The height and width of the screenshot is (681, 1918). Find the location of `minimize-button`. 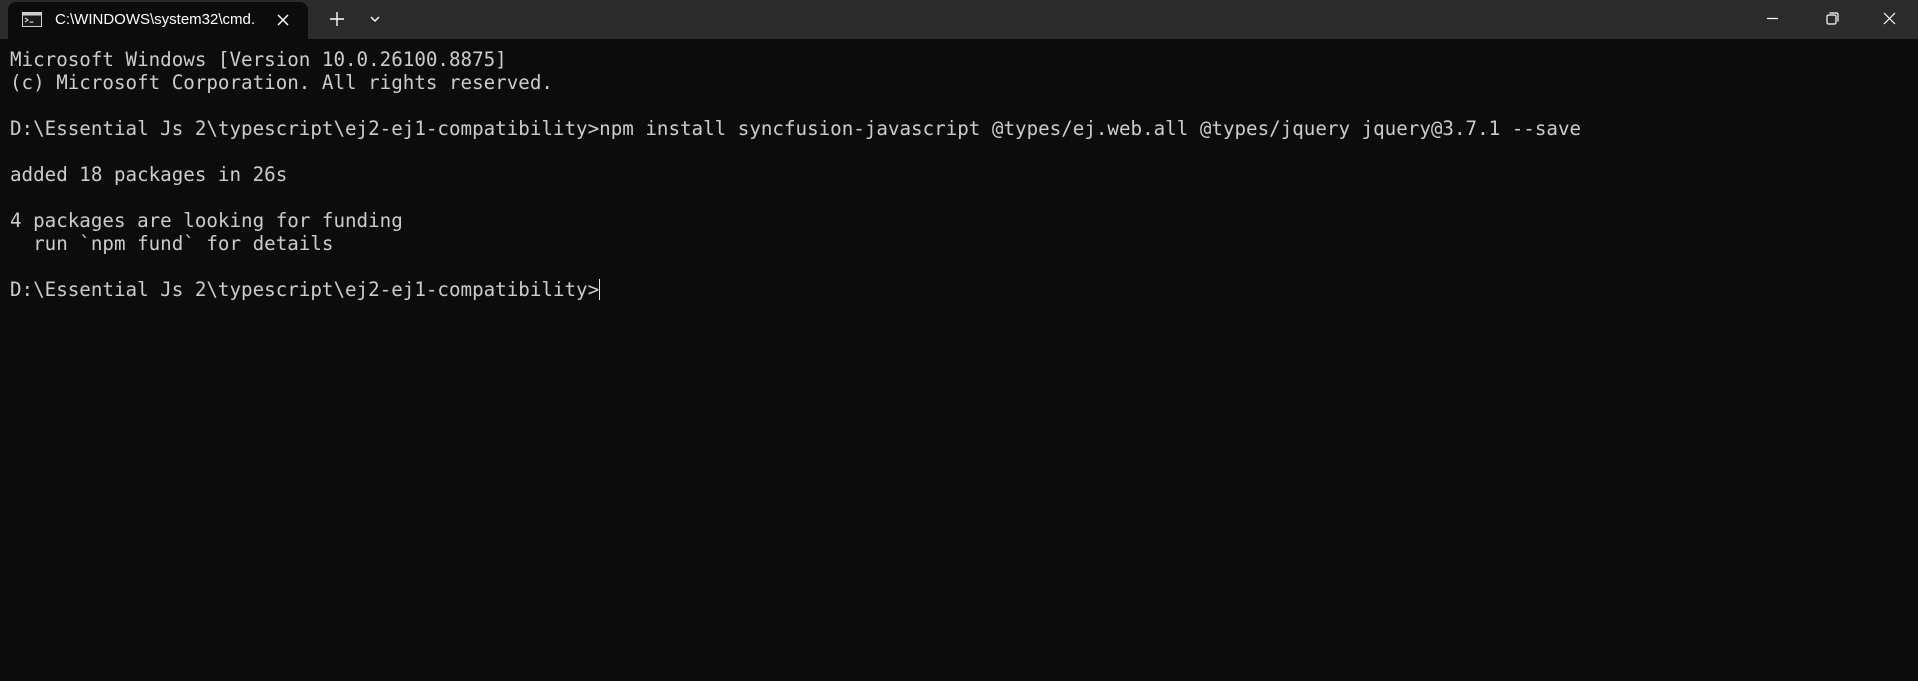

minimize-button is located at coordinates (1774, 19).